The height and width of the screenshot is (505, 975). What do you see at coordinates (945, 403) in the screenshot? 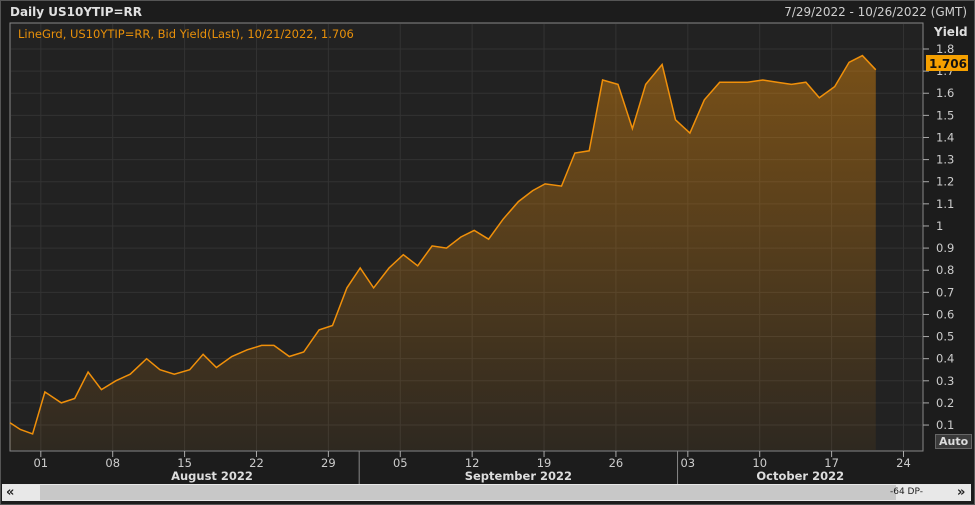
I see `y-tick-label: 0.2` at bounding box center [945, 403].